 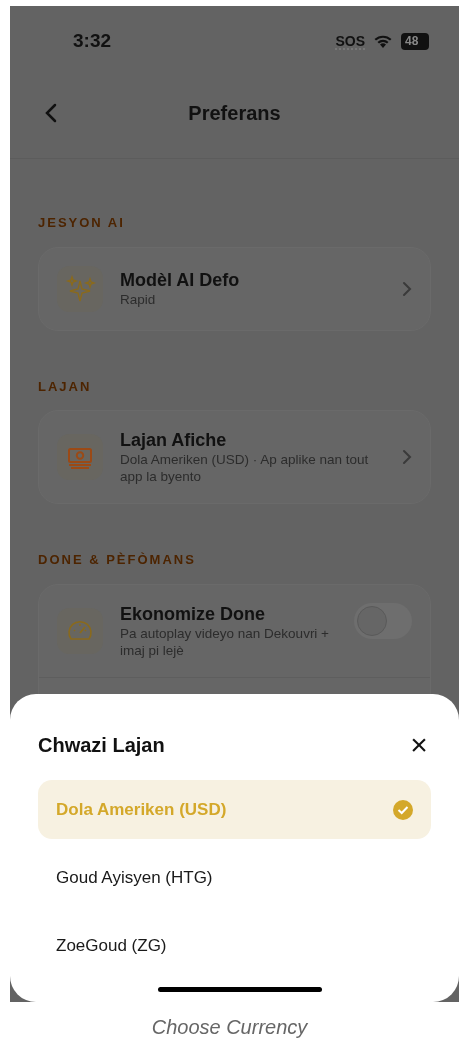 I want to click on section-heading: DONE & PÈFÒMANS, so click(x=117, y=560).